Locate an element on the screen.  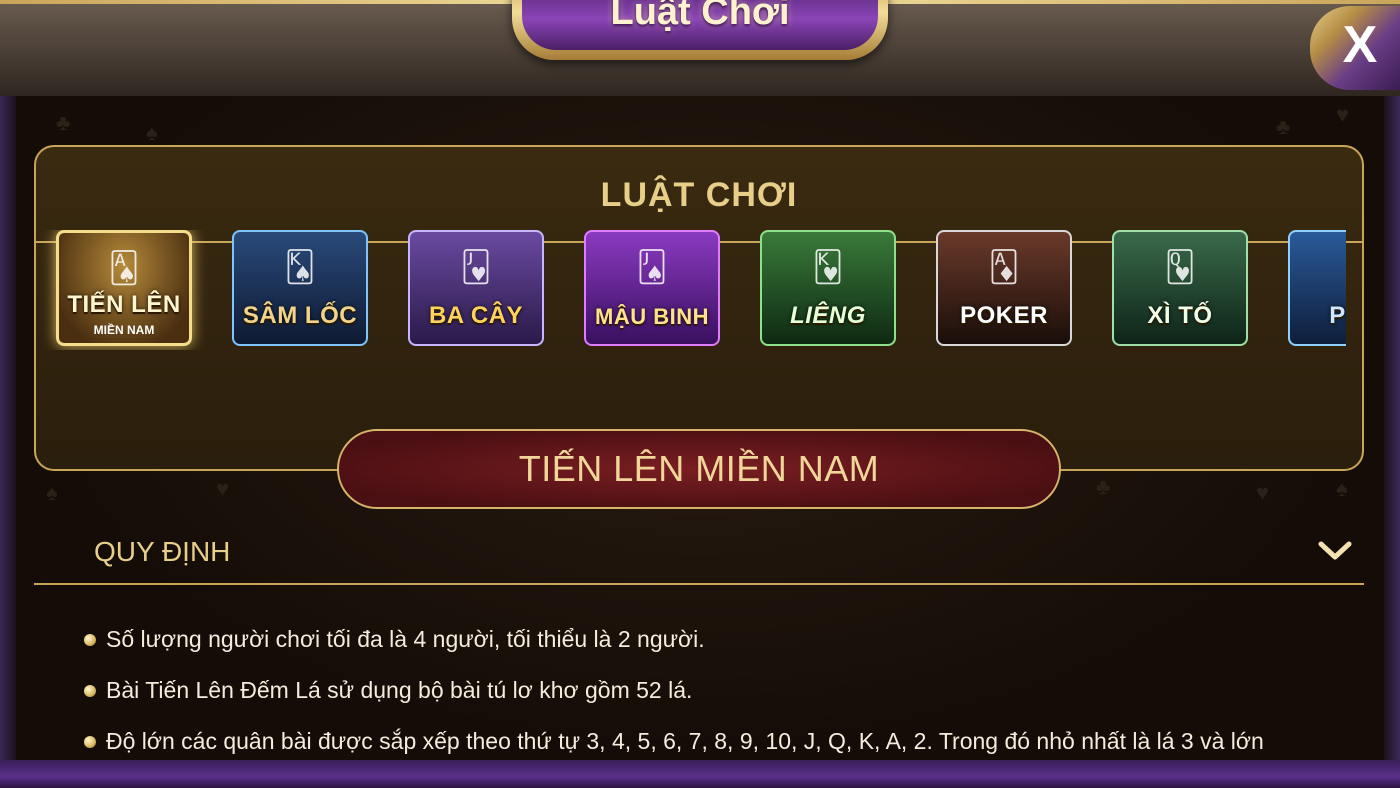
game-tile-mau-binh: 🂫 MẬU BINH is located at coordinates (652, 288).